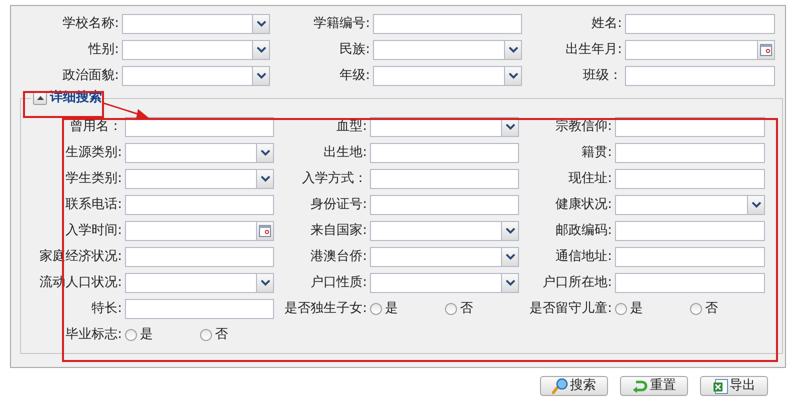  Describe the element at coordinates (584, 127) in the screenshot. I see `field-label: 宗教信仰:` at that location.